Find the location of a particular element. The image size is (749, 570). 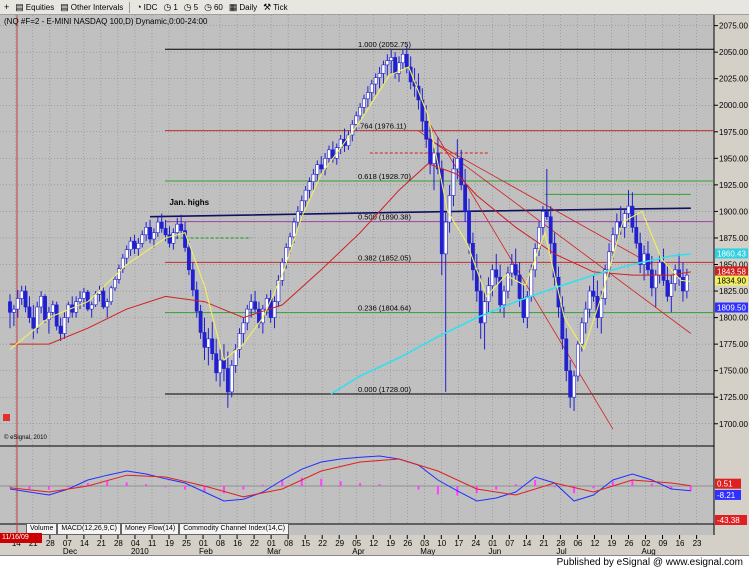

fib-label: 0.000 (1728.00) is located at coordinates (384, 389).